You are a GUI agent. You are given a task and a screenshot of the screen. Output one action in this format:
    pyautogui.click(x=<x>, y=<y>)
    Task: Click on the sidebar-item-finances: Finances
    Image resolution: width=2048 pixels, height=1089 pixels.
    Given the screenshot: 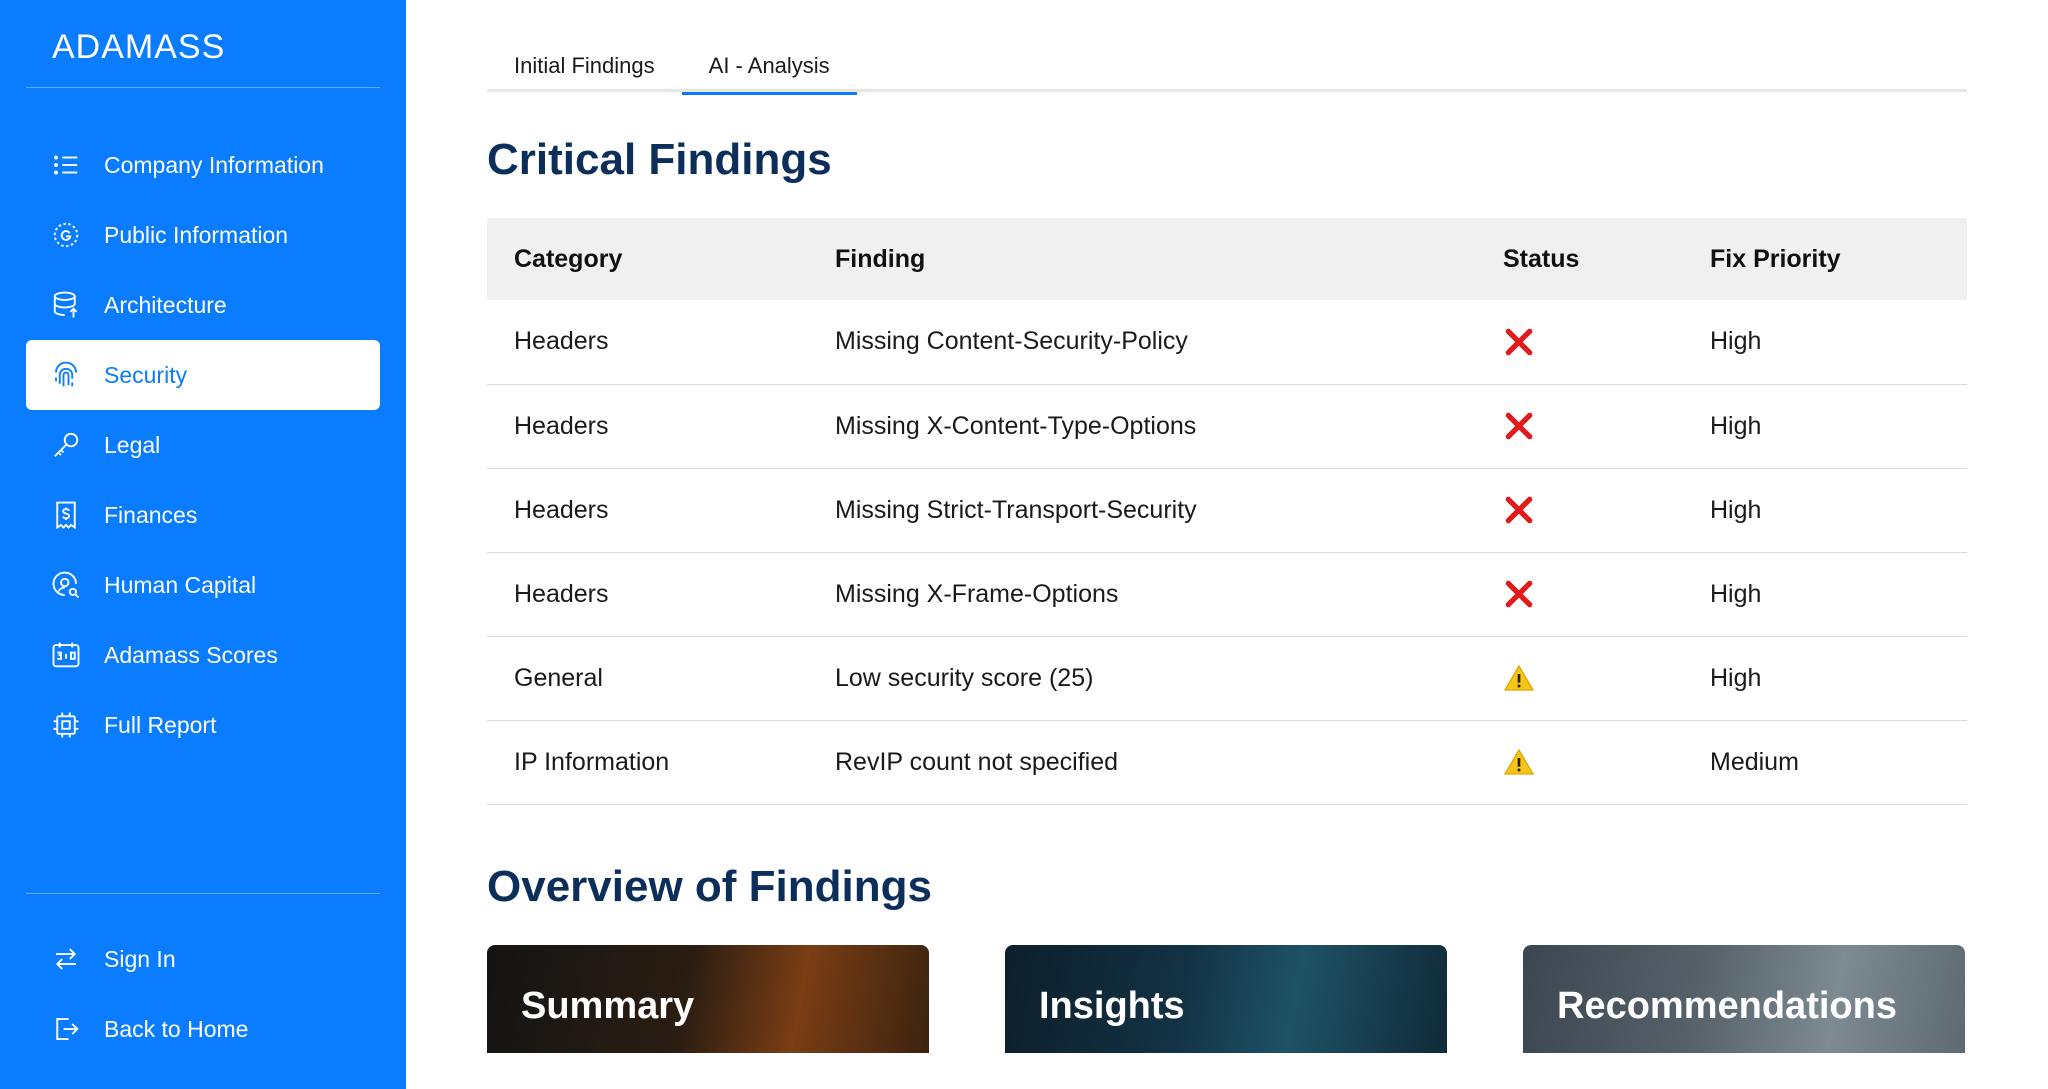 What is the action you would take?
    pyautogui.click(x=203, y=515)
    